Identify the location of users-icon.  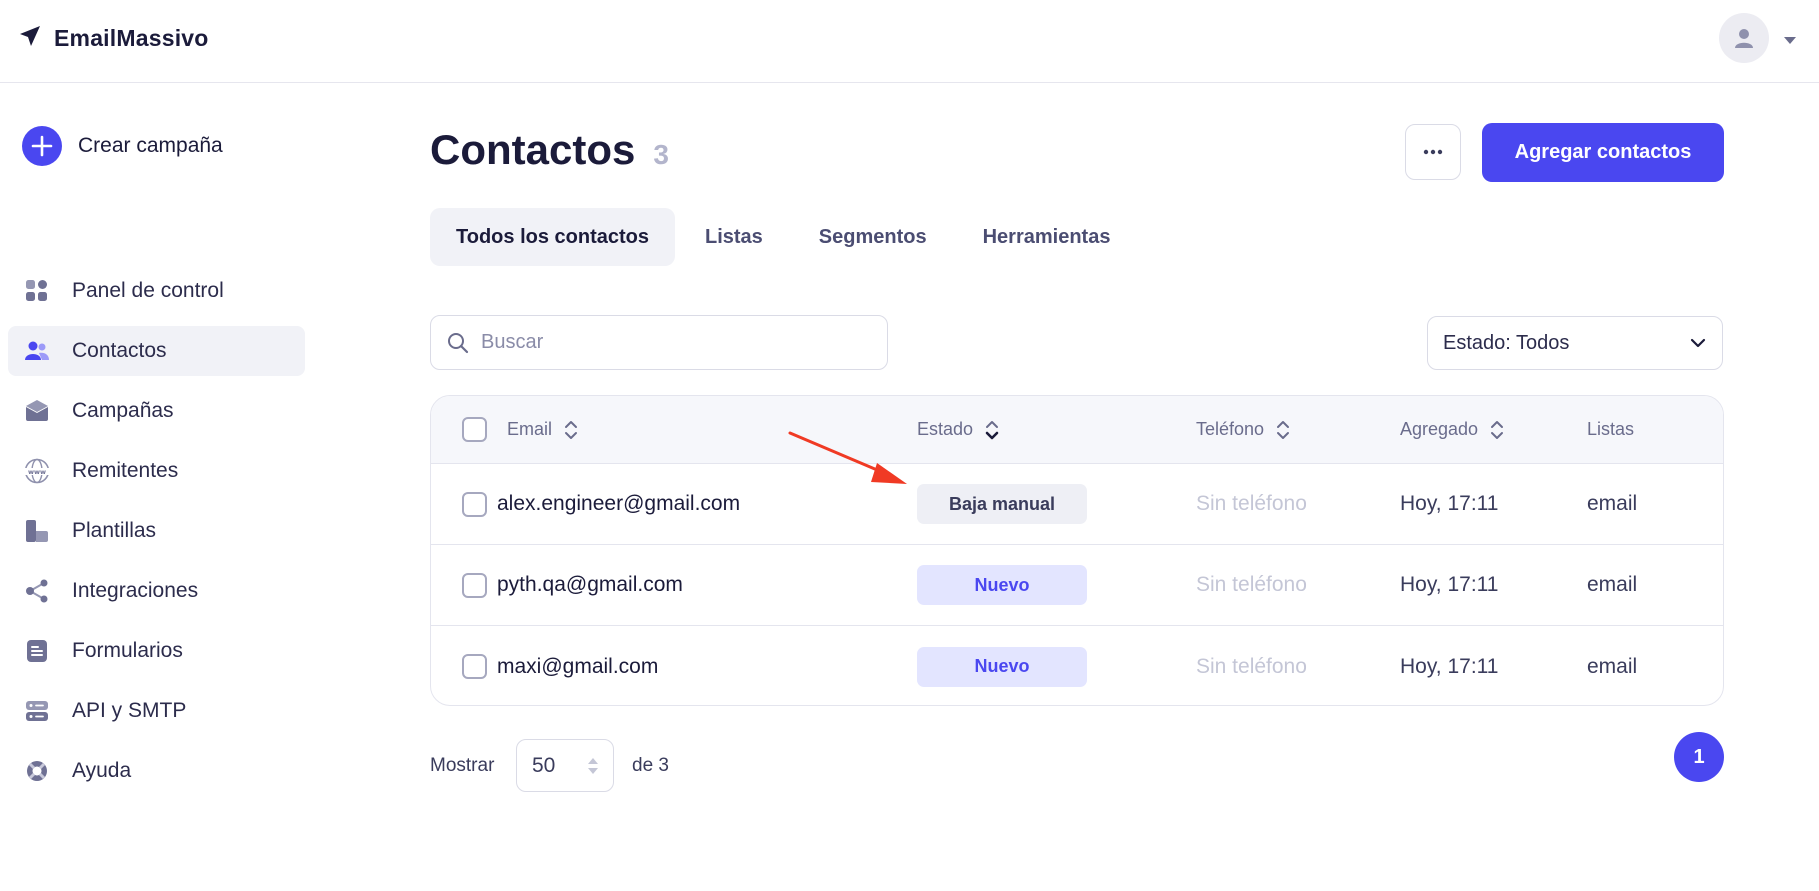
(37, 351).